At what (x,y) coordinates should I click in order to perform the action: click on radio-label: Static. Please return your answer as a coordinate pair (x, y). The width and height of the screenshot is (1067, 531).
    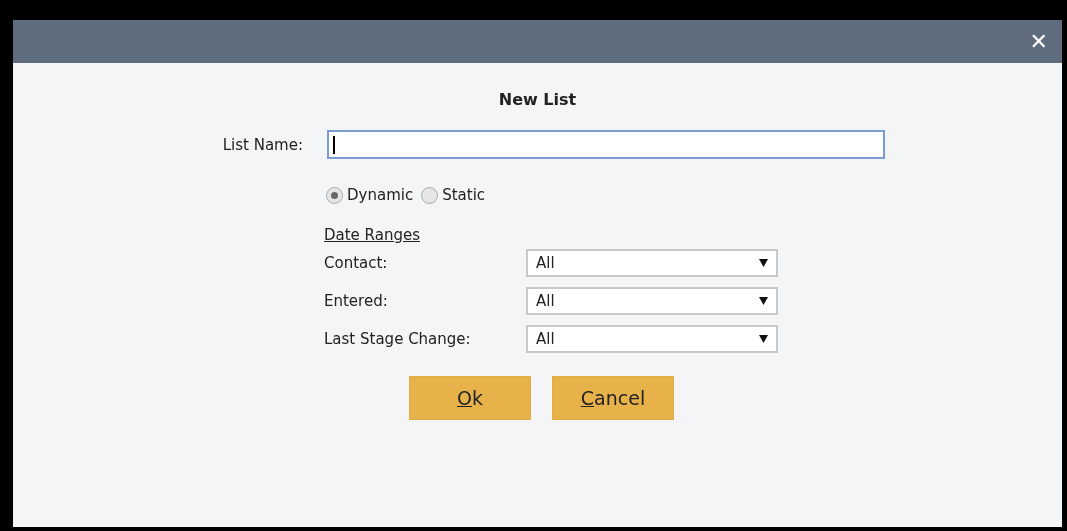
    Looking at the image, I should click on (464, 195).